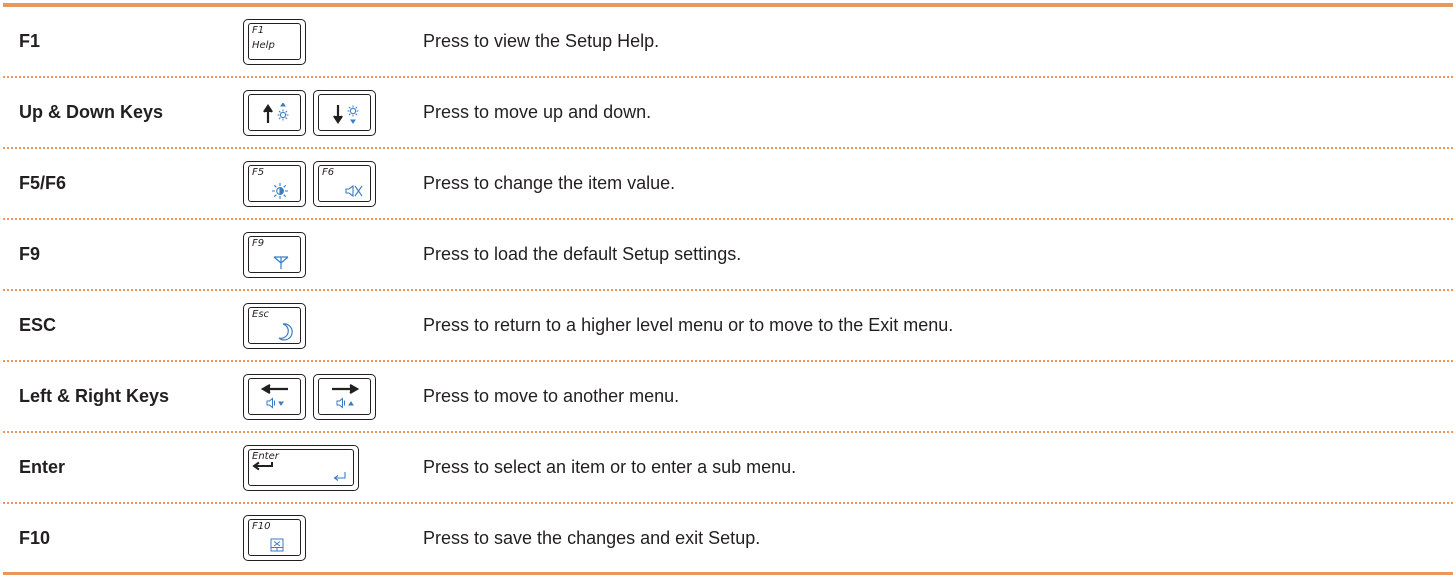  I want to click on arrow-right-volume-up-icon, so click(346, 396).